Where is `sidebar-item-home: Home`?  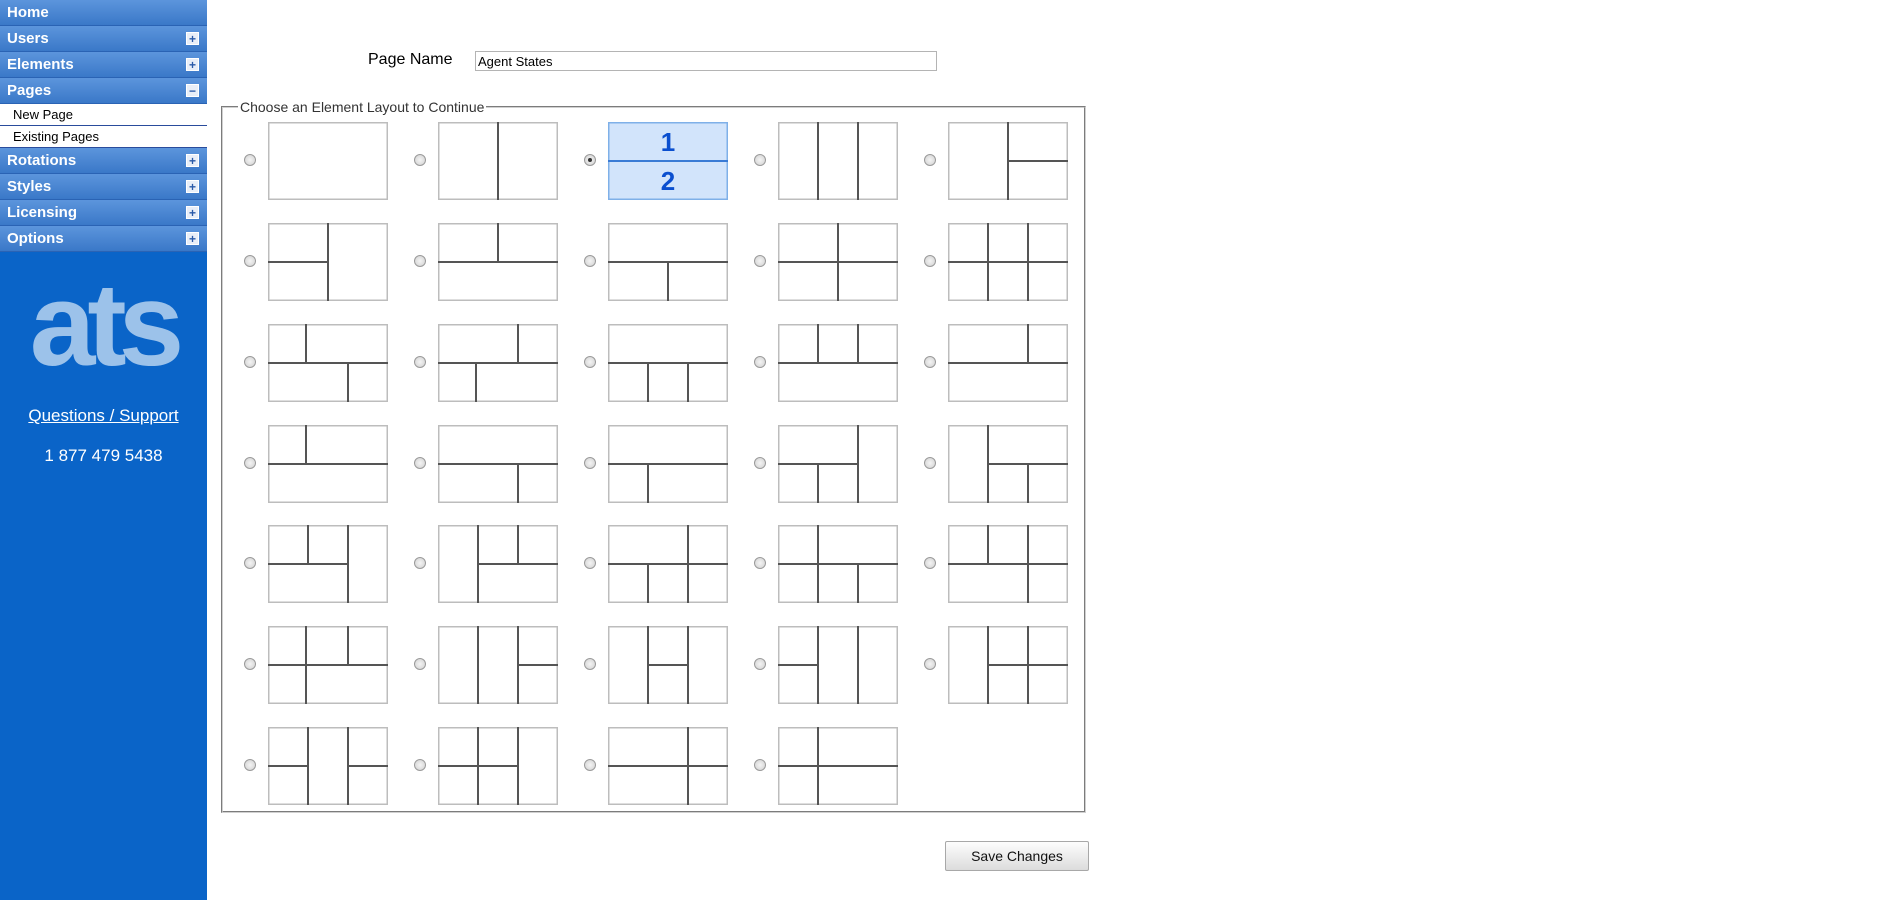
sidebar-item-home: Home is located at coordinates (103, 13).